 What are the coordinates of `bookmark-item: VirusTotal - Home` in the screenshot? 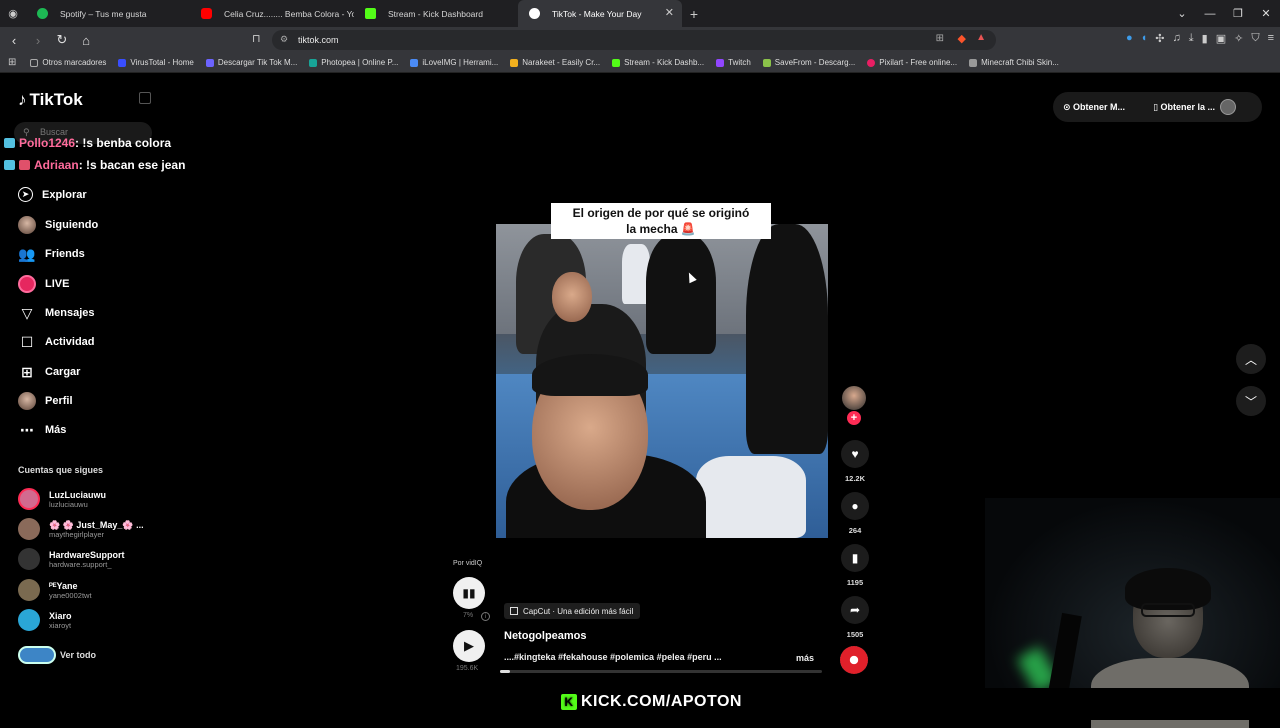 It's located at (156, 62).